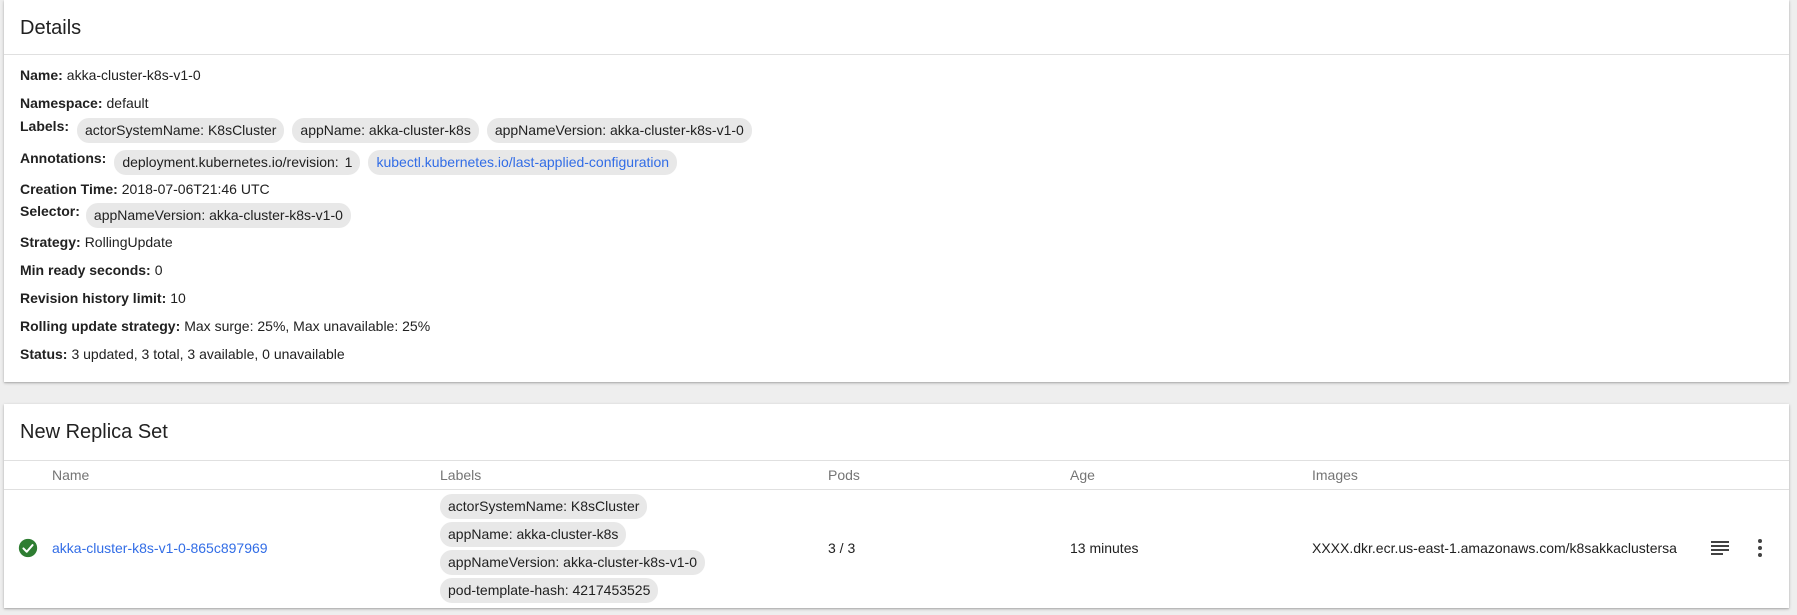 The image size is (1797, 615). Describe the element at coordinates (160, 548) in the screenshot. I see `replica-set-name-link: akka-cluster-k8s-v1-0-865c897969` at that location.